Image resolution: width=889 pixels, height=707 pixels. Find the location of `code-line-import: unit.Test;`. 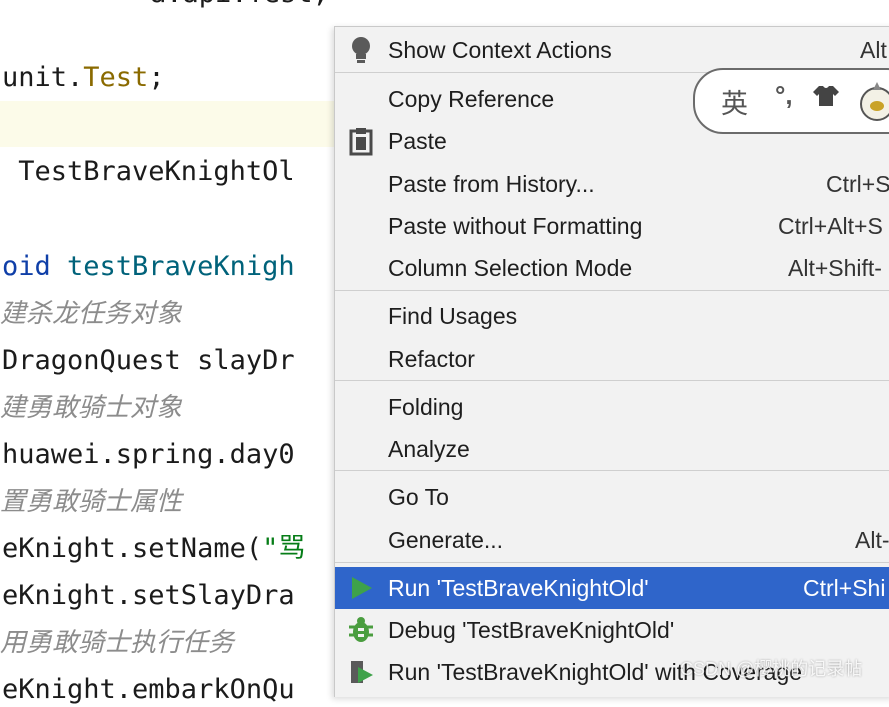

code-line-import: unit.Test; is located at coordinates (83, 77).